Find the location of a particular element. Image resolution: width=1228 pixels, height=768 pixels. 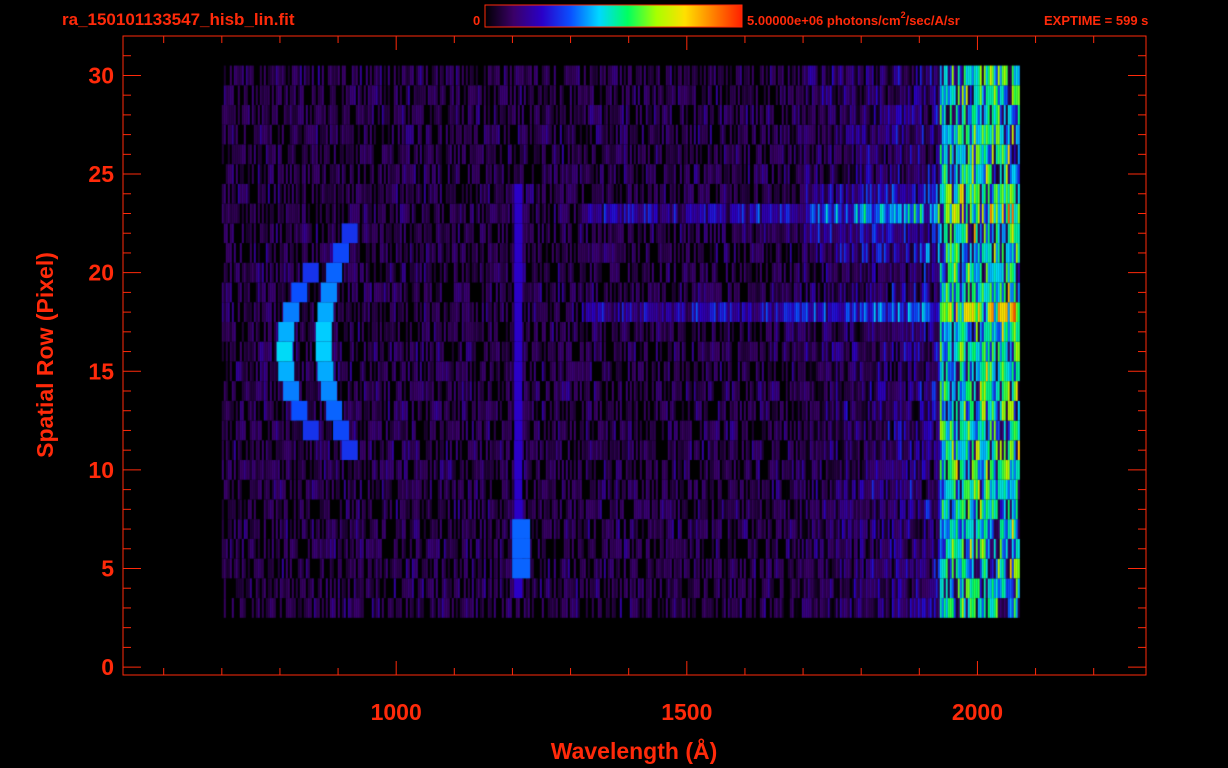

y-tick-label: 30 is located at coordinates (101, 75).